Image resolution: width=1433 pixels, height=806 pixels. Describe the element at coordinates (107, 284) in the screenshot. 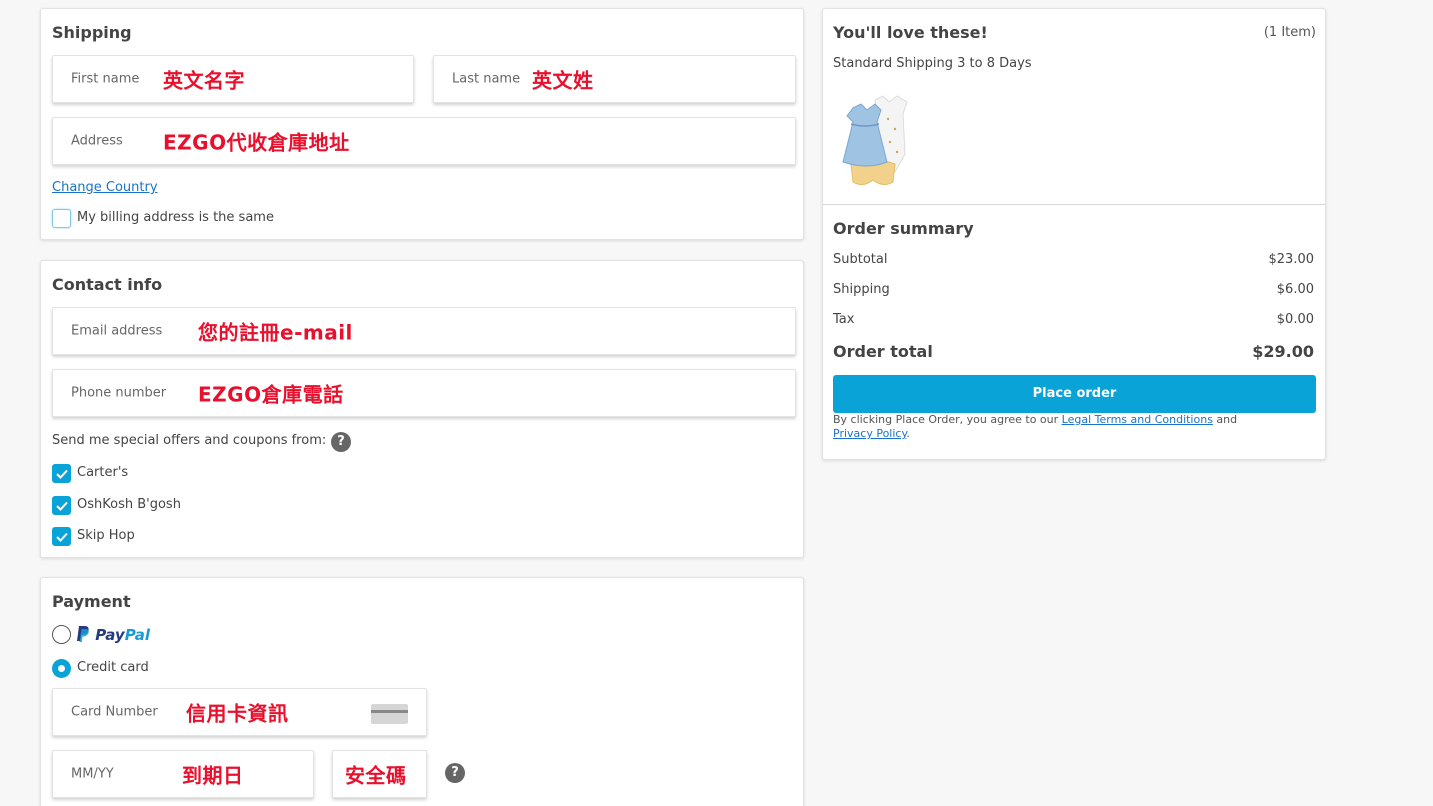

I see `contact-title: Contact info` at that location.